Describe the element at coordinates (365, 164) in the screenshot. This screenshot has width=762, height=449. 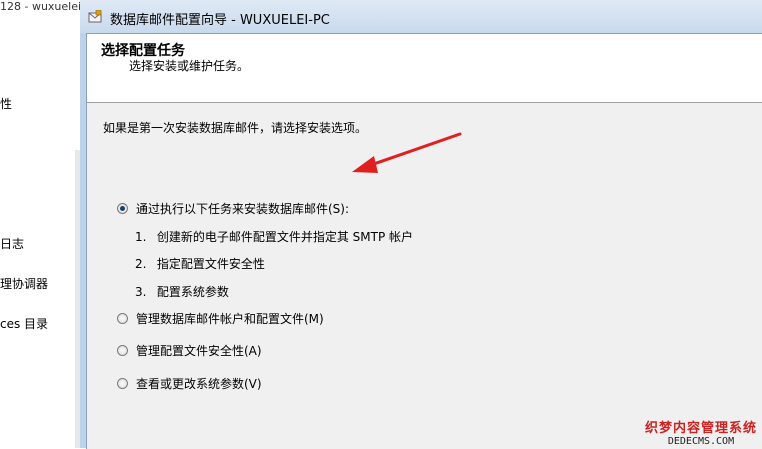
I see `arrow-head-icon` at that location.